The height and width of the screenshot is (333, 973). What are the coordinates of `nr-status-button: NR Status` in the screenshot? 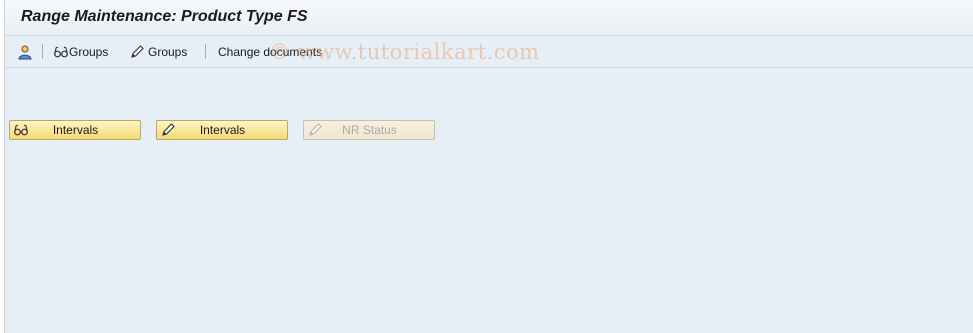 It's located at (369, 130).